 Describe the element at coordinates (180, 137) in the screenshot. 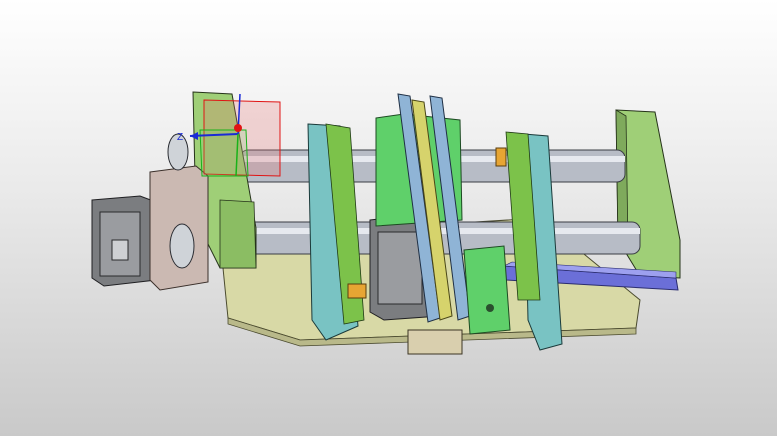

I see `triad-z-label: Z` at that location.